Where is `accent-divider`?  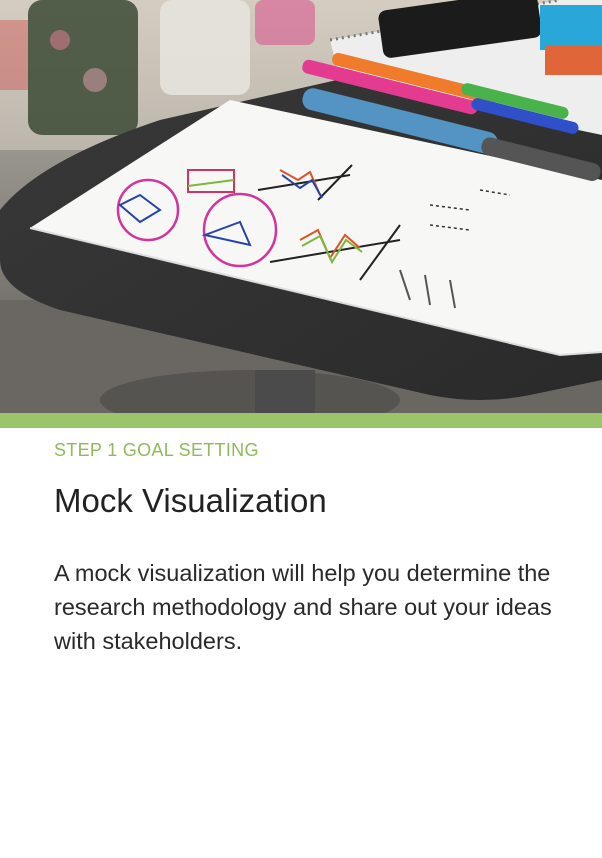
accent-divider is located at coordinates (301, 420).